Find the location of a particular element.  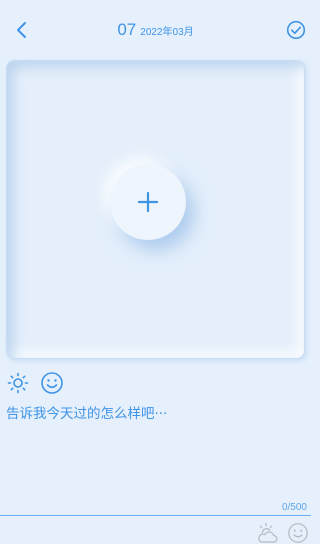

date-day: 07 is located at coordinates (127, 29).